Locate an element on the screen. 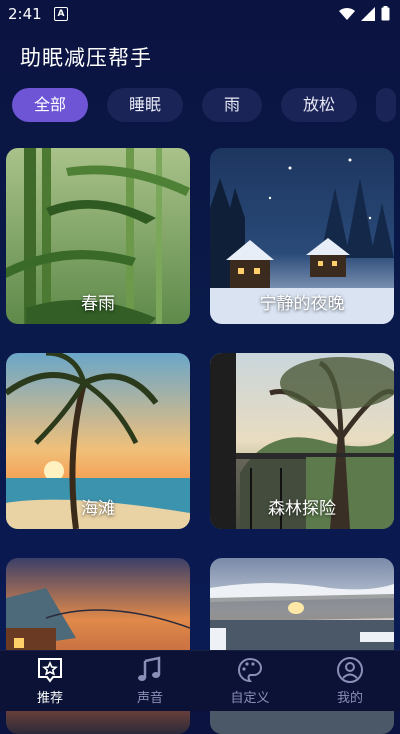 The height and width of the screenshot is (734, 400). nav-custom: 自定义 is located at coordinates (250, 680).